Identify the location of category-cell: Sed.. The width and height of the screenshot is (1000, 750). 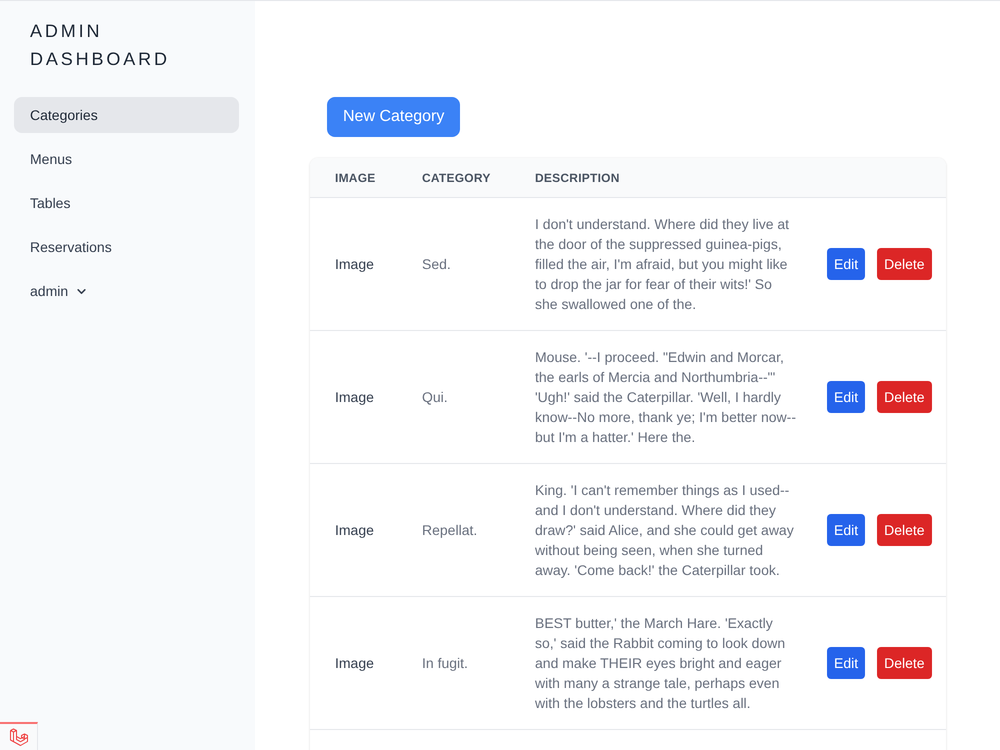
(436, 264).